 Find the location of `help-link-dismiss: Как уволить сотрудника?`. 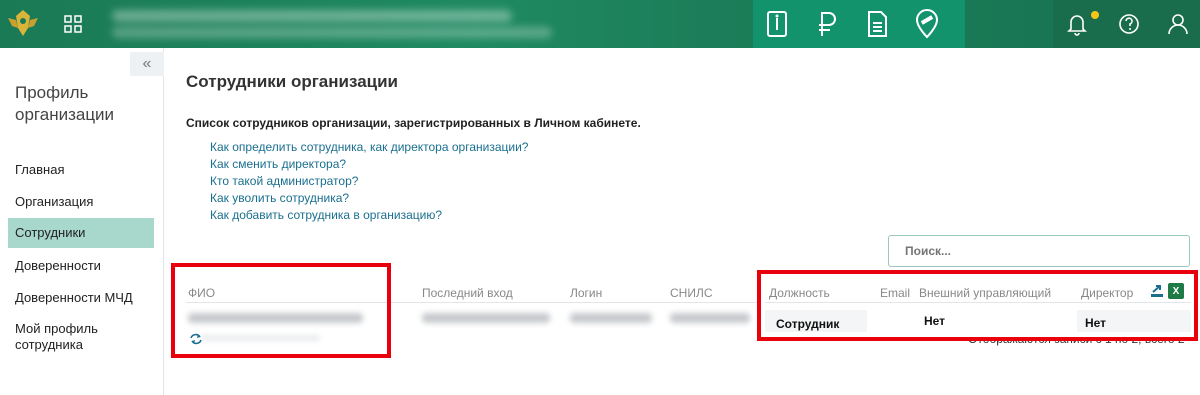

help-link-dismiss: Как уволить сотрудника? is located at coordinates (279, 198).